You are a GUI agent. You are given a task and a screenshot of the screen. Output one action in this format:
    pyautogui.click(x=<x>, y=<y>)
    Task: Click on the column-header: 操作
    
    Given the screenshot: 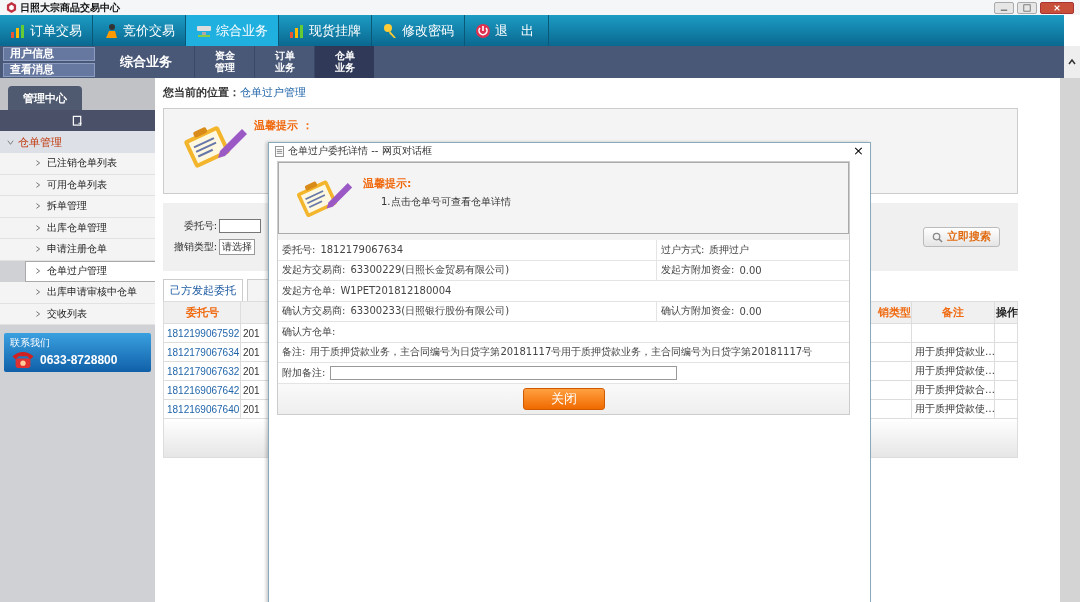 What is the action you would take?
    pyautogui.click(x=1007, y=311)
    